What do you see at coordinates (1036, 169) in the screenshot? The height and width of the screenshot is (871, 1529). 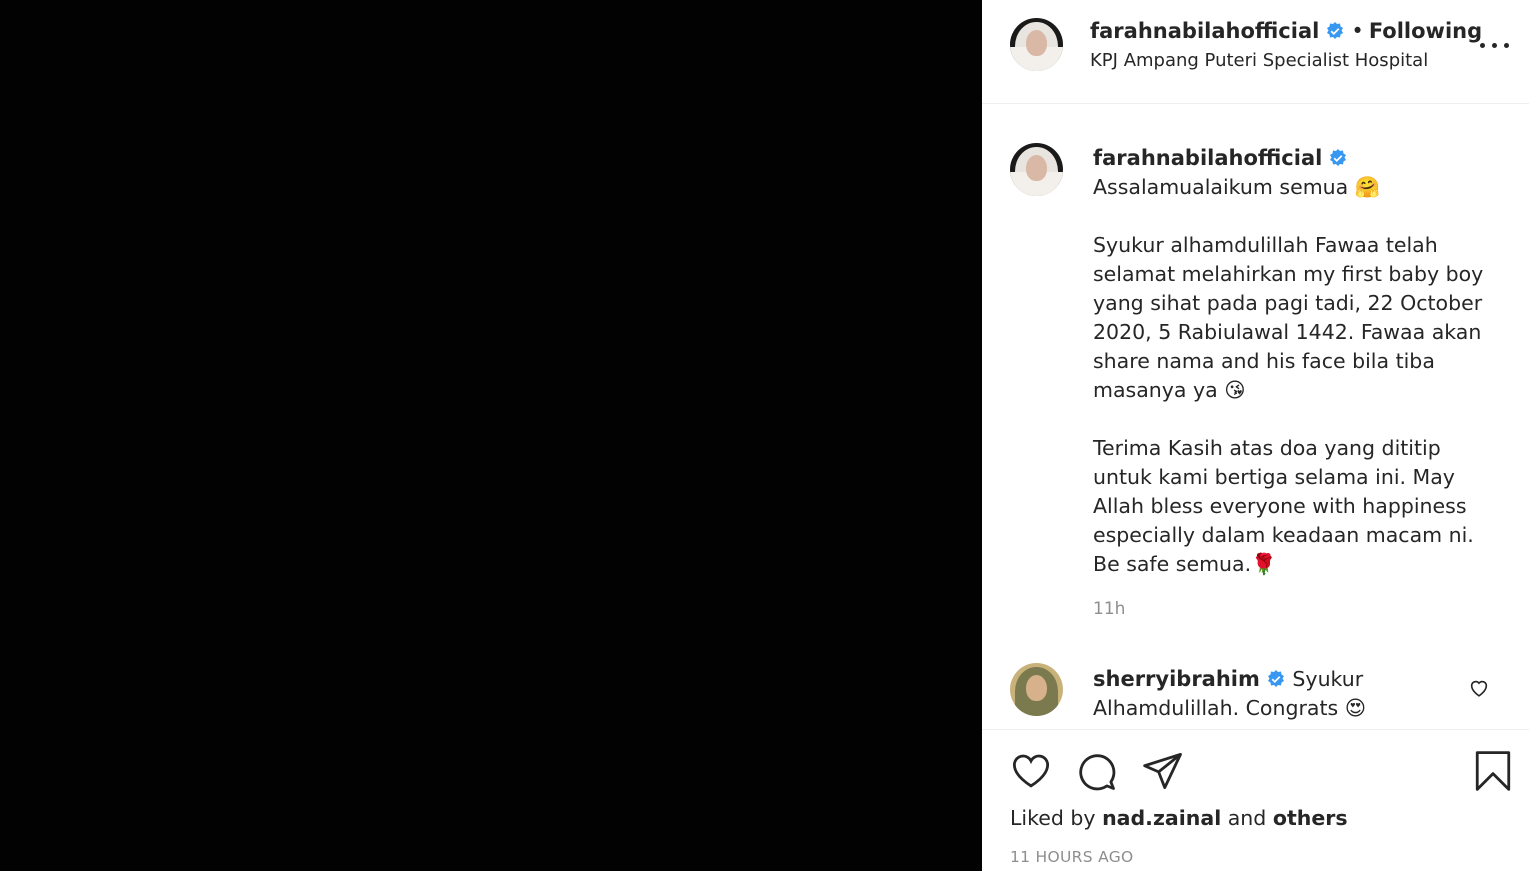 I see `caption-author-avatar` at bounding box center [1036, 169].